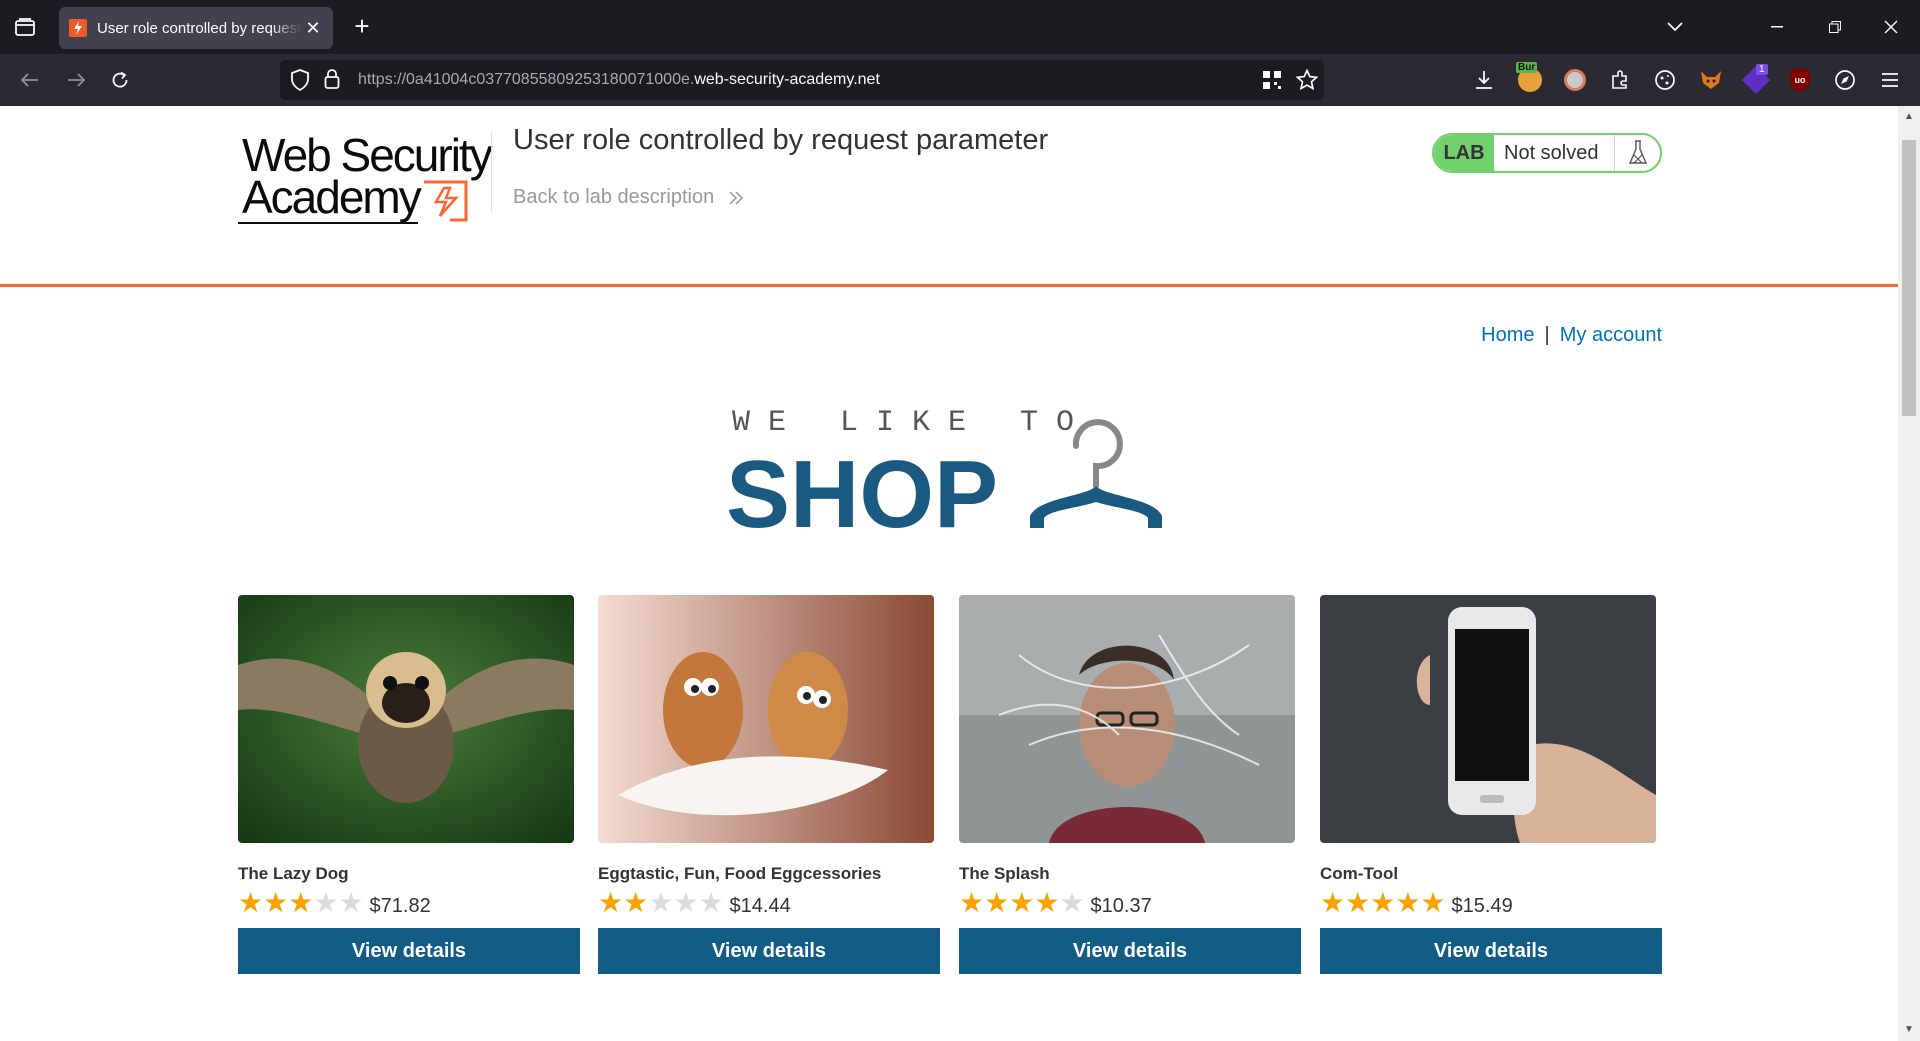 The height and width of the screenshot is (1041, 1920). I want to click on product-rating-row: ★★★★★ $10.37, so click(1130, 903).